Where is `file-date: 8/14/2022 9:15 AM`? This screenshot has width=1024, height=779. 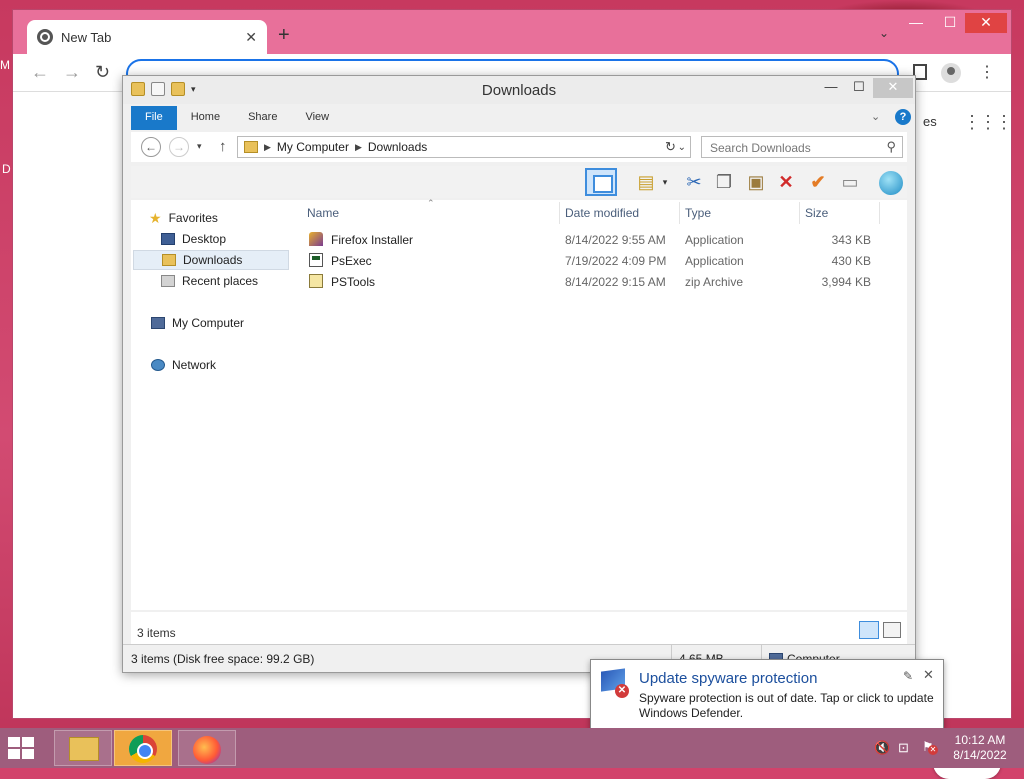 file-date: 8/14/2022 9:15 AM is located at coordinates (615, 282).